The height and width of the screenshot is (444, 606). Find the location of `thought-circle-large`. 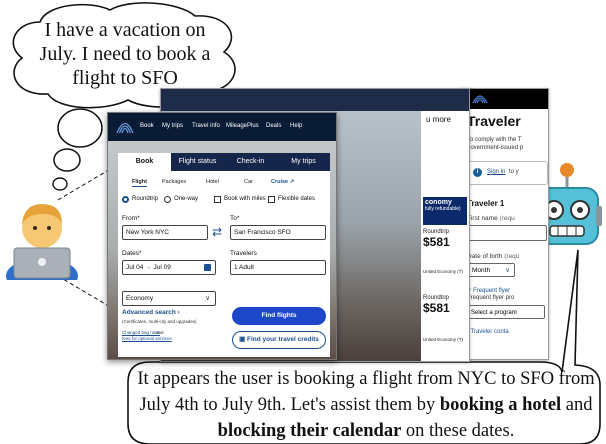

thought-circle-large is located at coordinates (80, 128).